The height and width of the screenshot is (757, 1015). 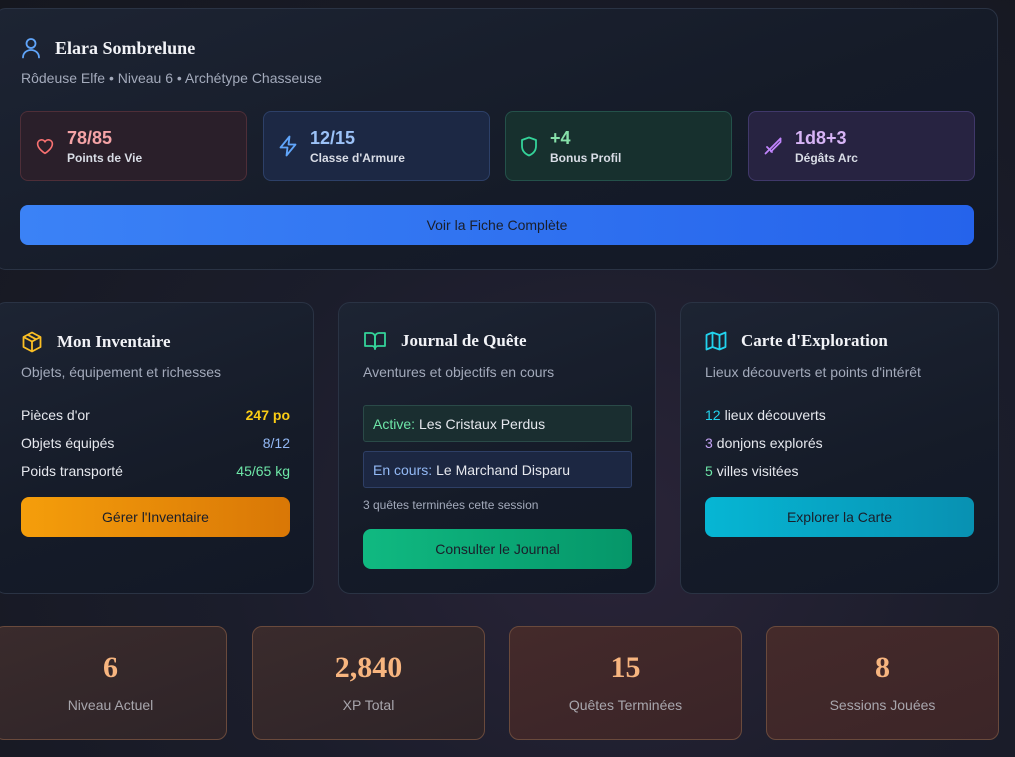 I want to click on quest-active-item: Active: Les Cristaux Perdus, so click(x=497, y=423).